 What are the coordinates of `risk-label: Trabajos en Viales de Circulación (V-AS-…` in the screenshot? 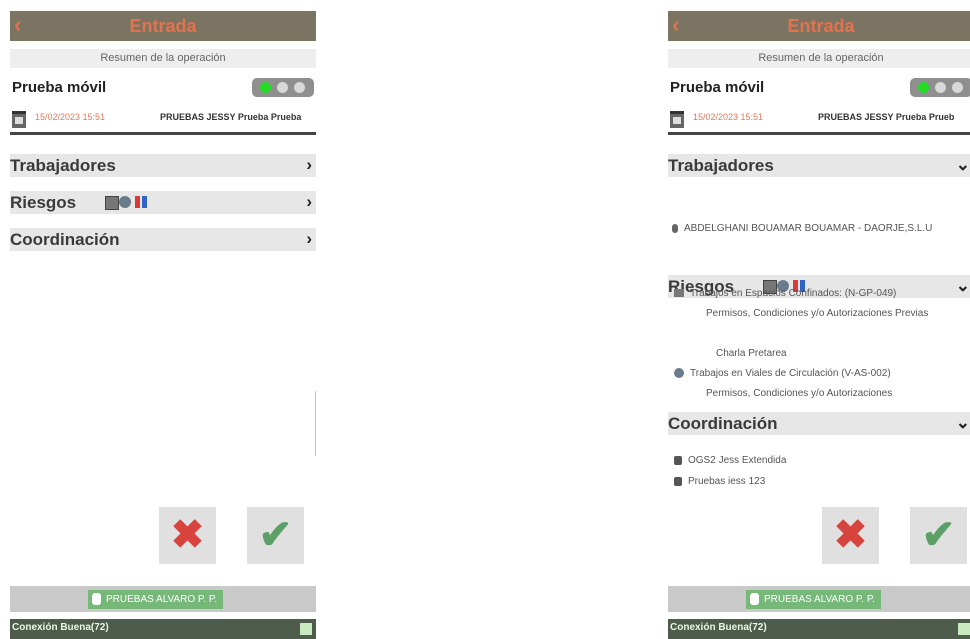 It's located at (790, 373).